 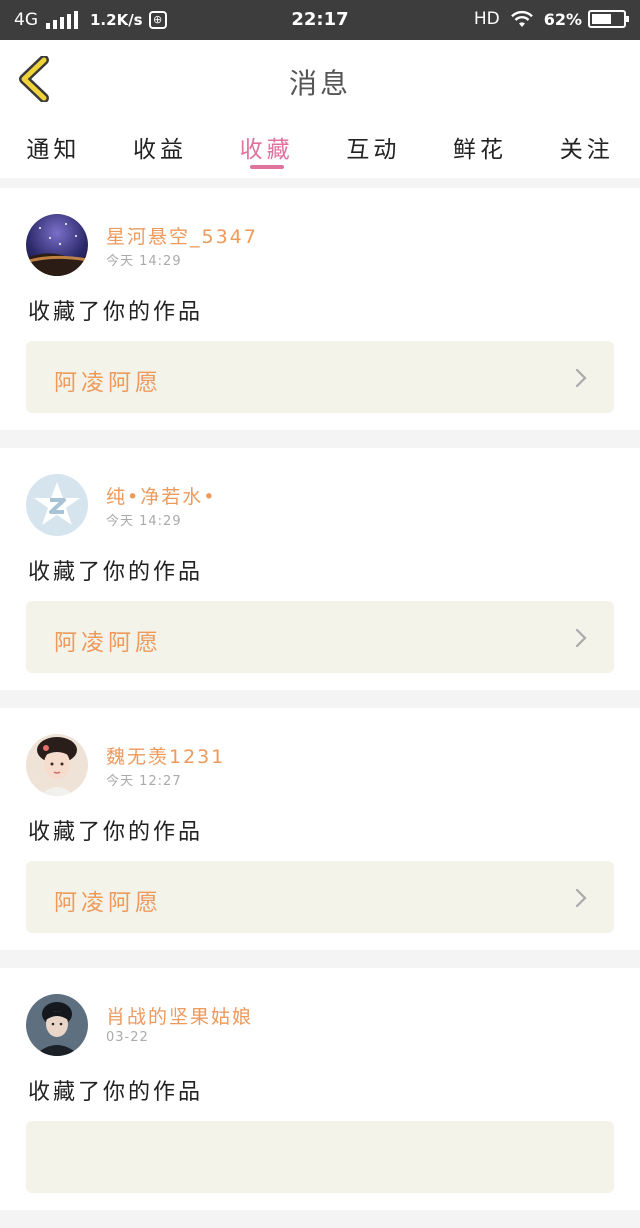 What do you see at coordinates (521, 18) in the screenshot?
I see `wifi-icon` at bounding box center [521, 18].